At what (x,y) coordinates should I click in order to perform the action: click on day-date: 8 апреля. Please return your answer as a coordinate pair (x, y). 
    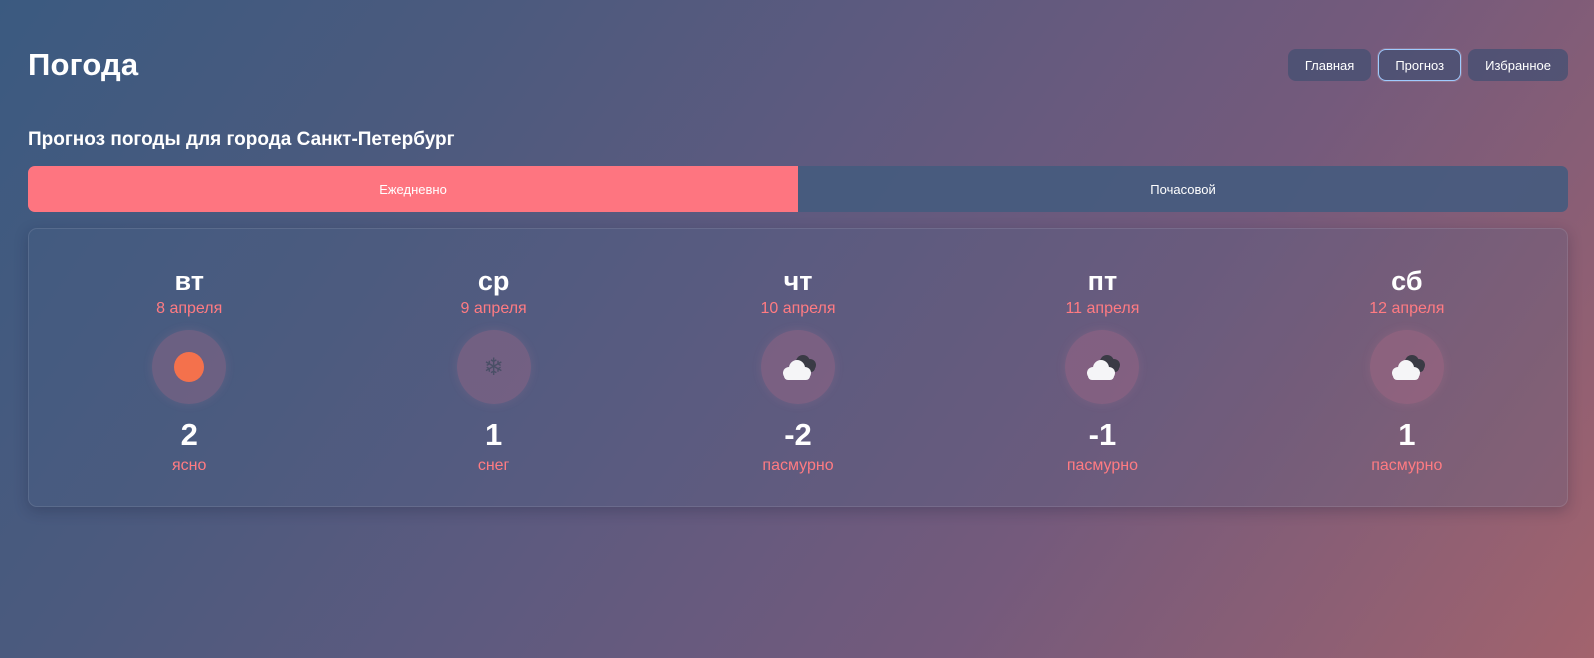
    Looking at the image, I should click on (189, 308).